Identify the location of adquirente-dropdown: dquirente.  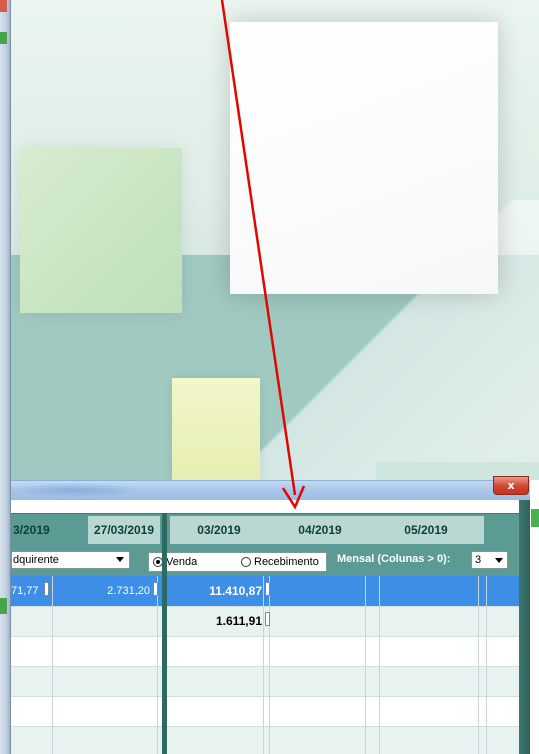
(70, 560).